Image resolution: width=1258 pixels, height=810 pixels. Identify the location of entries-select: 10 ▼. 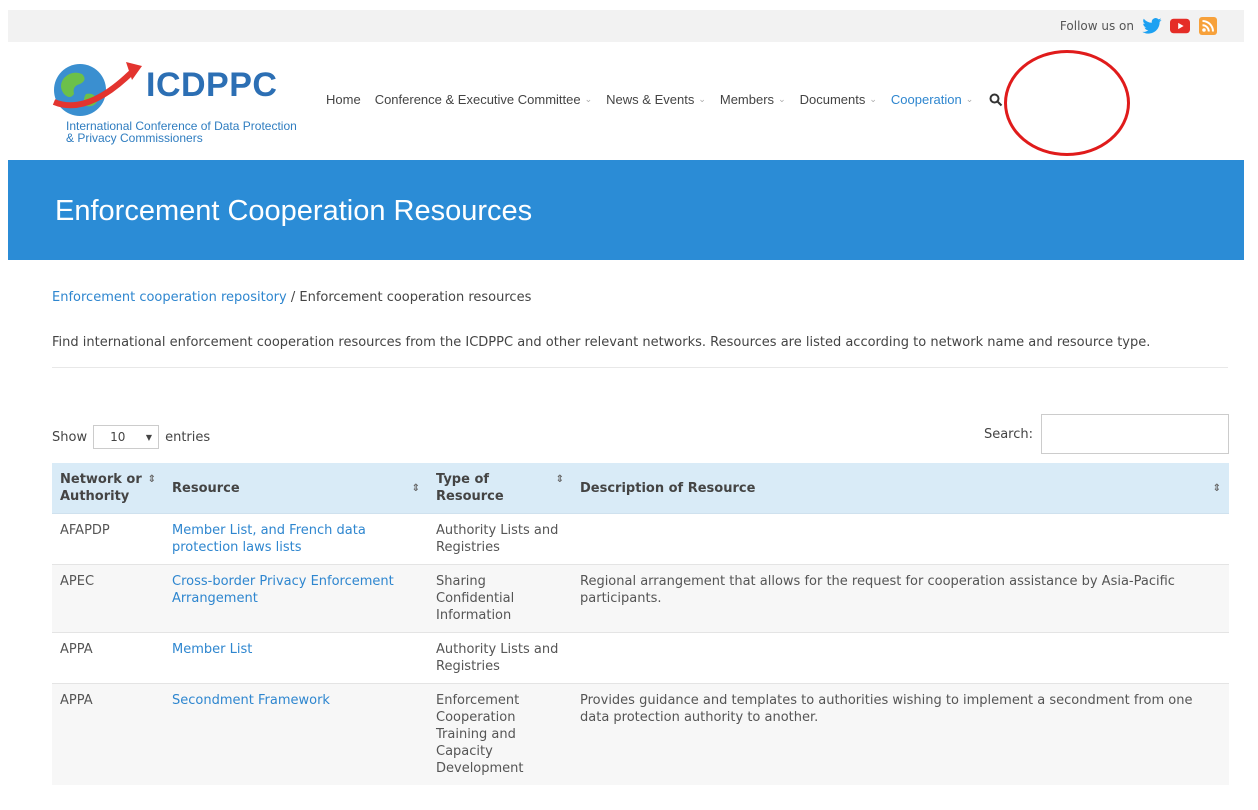
(126, 437).